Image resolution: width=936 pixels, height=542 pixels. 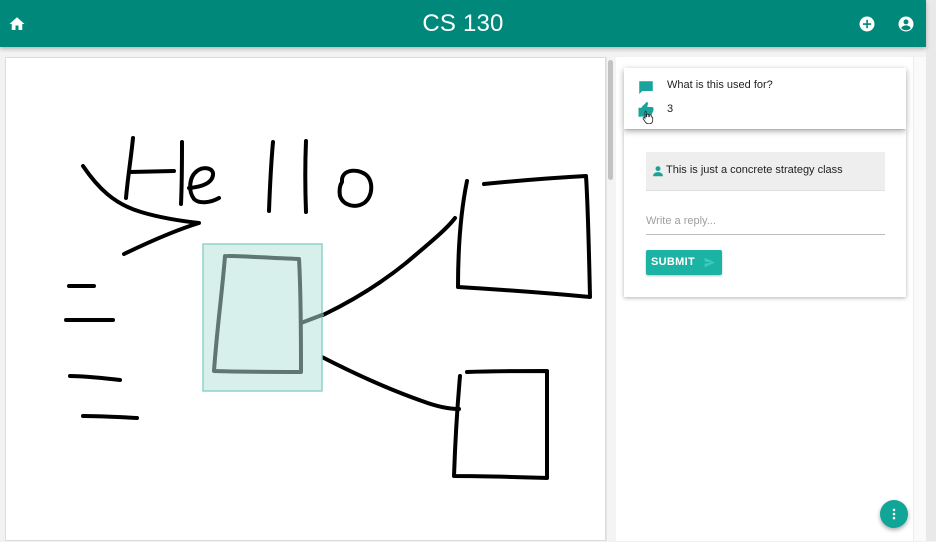 What do you see at coordinates (181, 173) in the screenshot?
I see `stroke-letter-h-right` at bounding box center [181, 173].